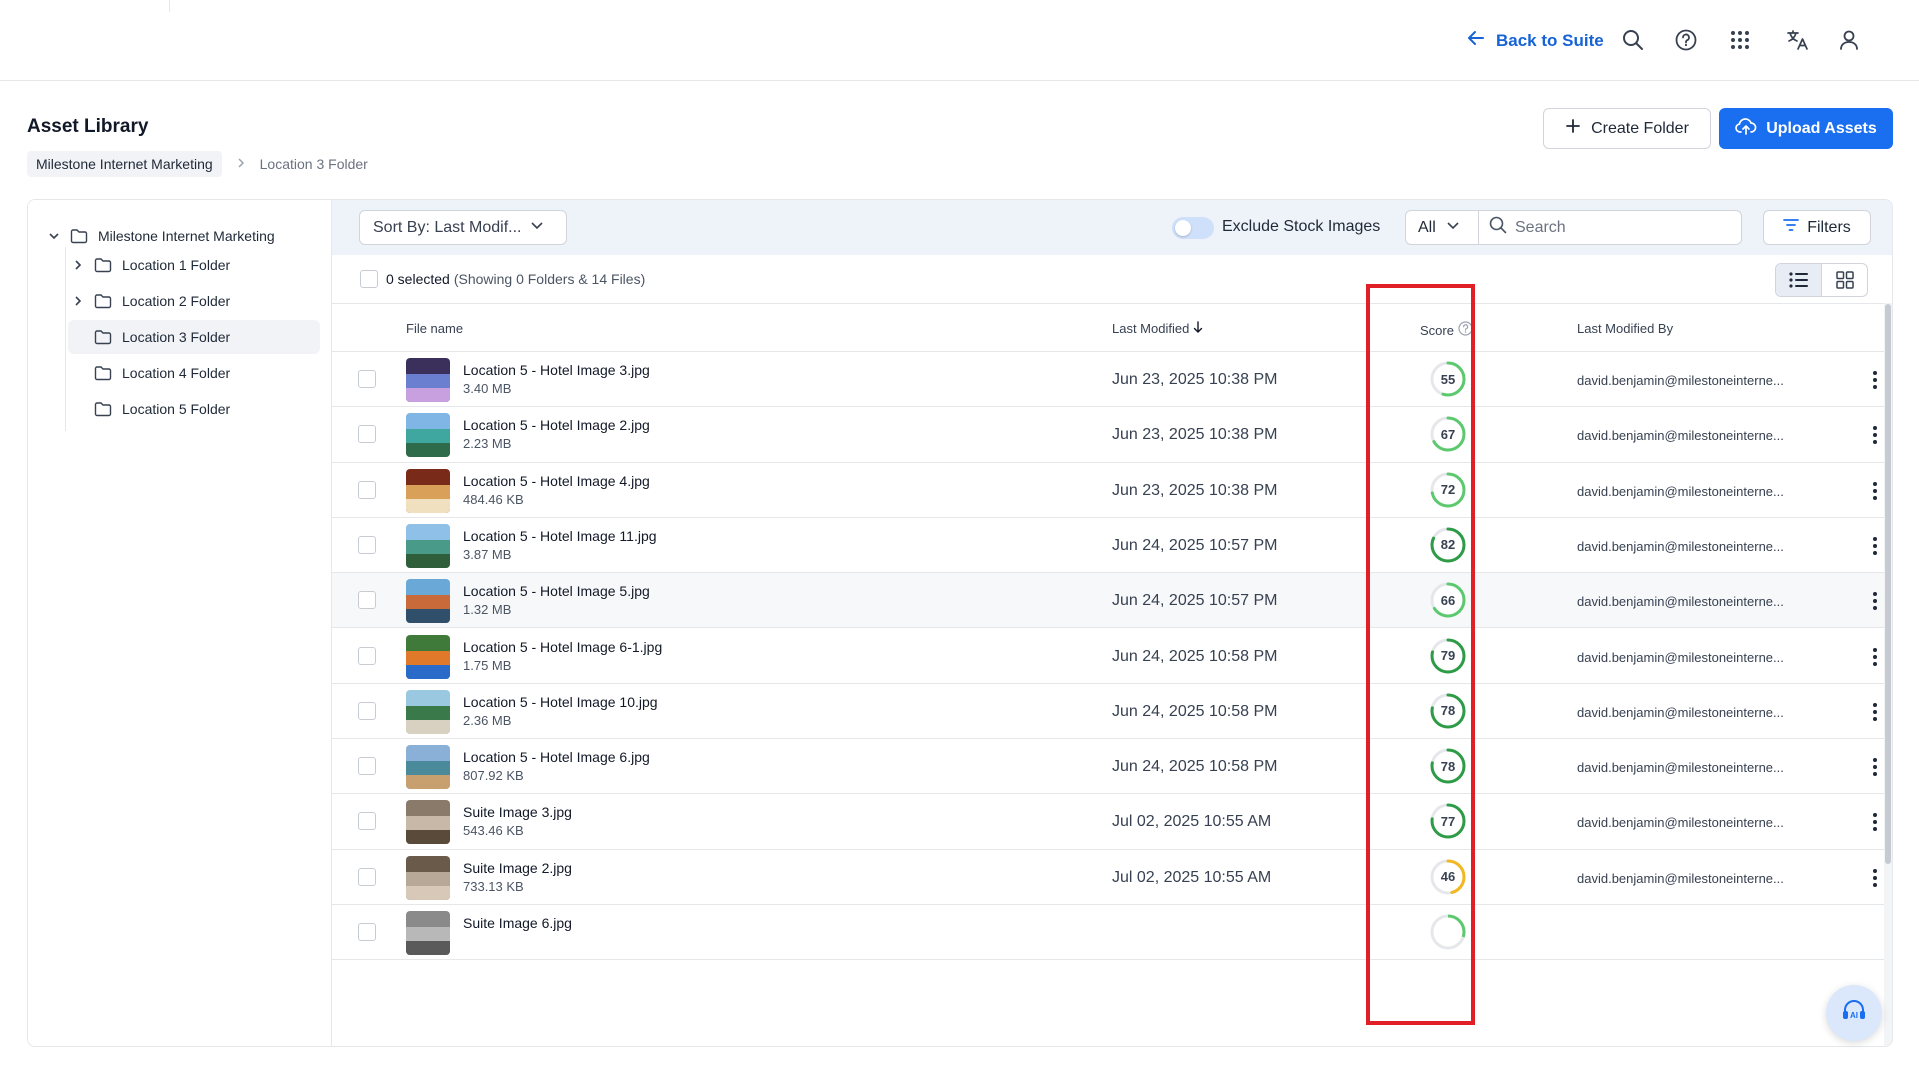 The image size is (1919, 1079). I want to click on search-icon, so click(1633, 40).